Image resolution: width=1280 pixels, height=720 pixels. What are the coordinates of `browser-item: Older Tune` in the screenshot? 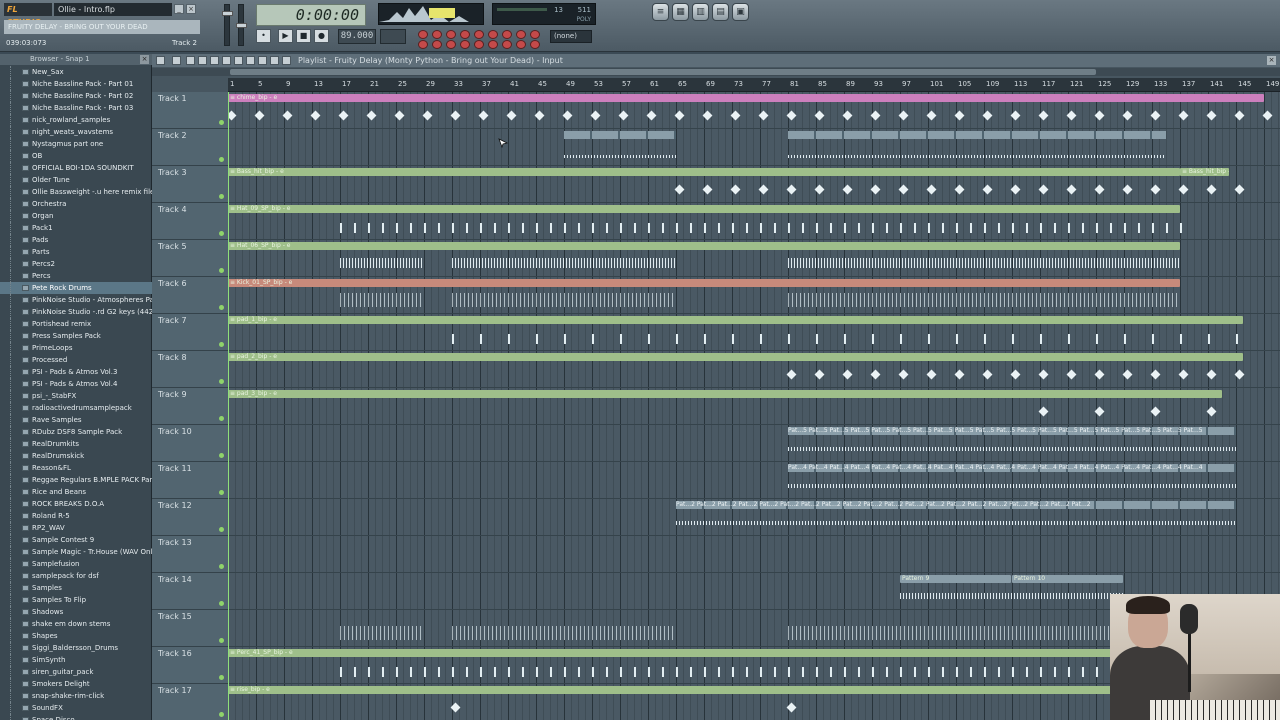 It's located at (76, 180).